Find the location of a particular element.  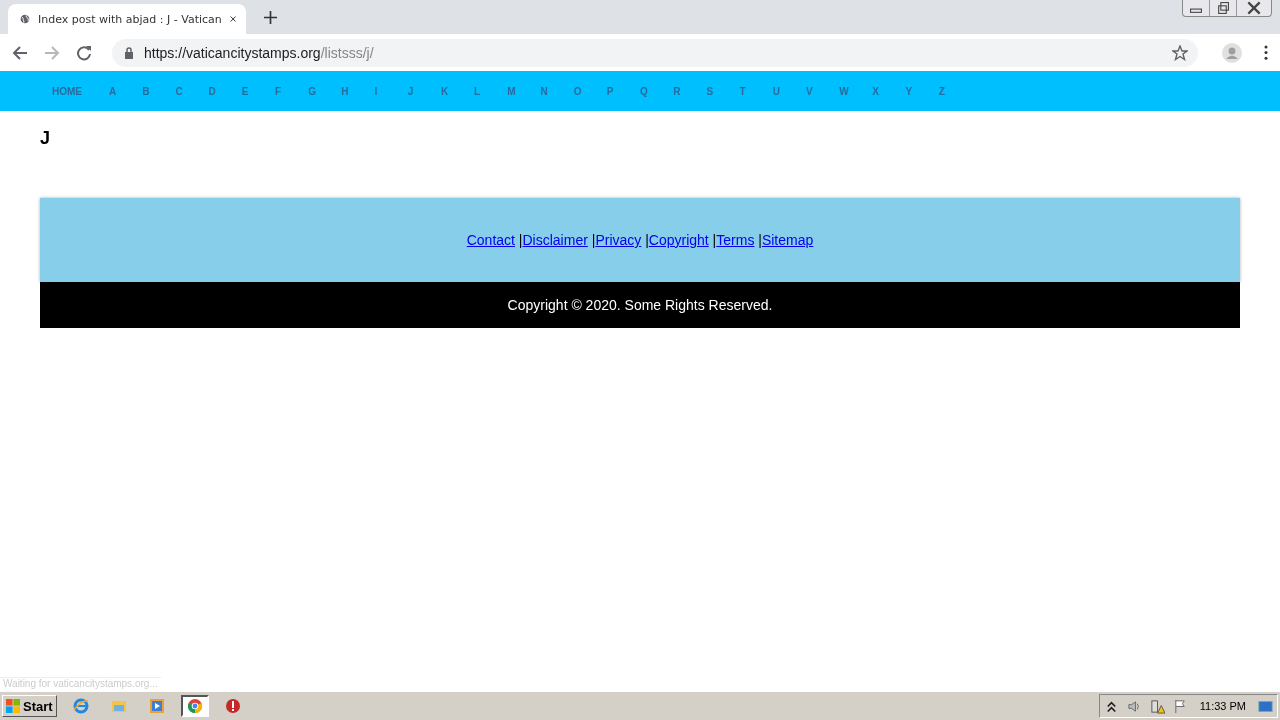

browser-e-icon is located at coordinates (80, 706).